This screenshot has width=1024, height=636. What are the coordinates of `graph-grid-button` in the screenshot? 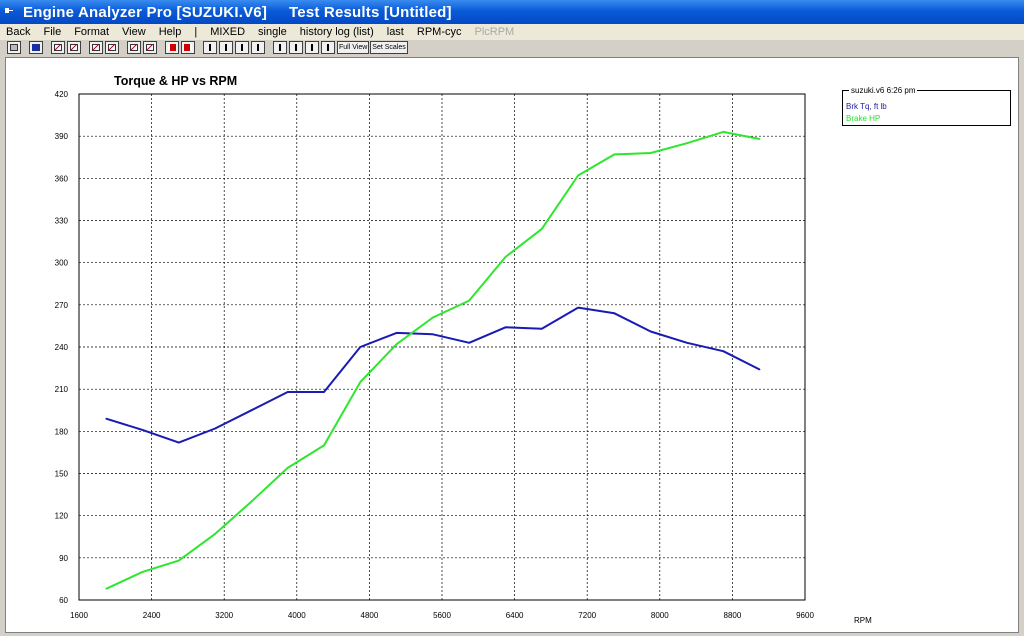 It's located at (150, 47).